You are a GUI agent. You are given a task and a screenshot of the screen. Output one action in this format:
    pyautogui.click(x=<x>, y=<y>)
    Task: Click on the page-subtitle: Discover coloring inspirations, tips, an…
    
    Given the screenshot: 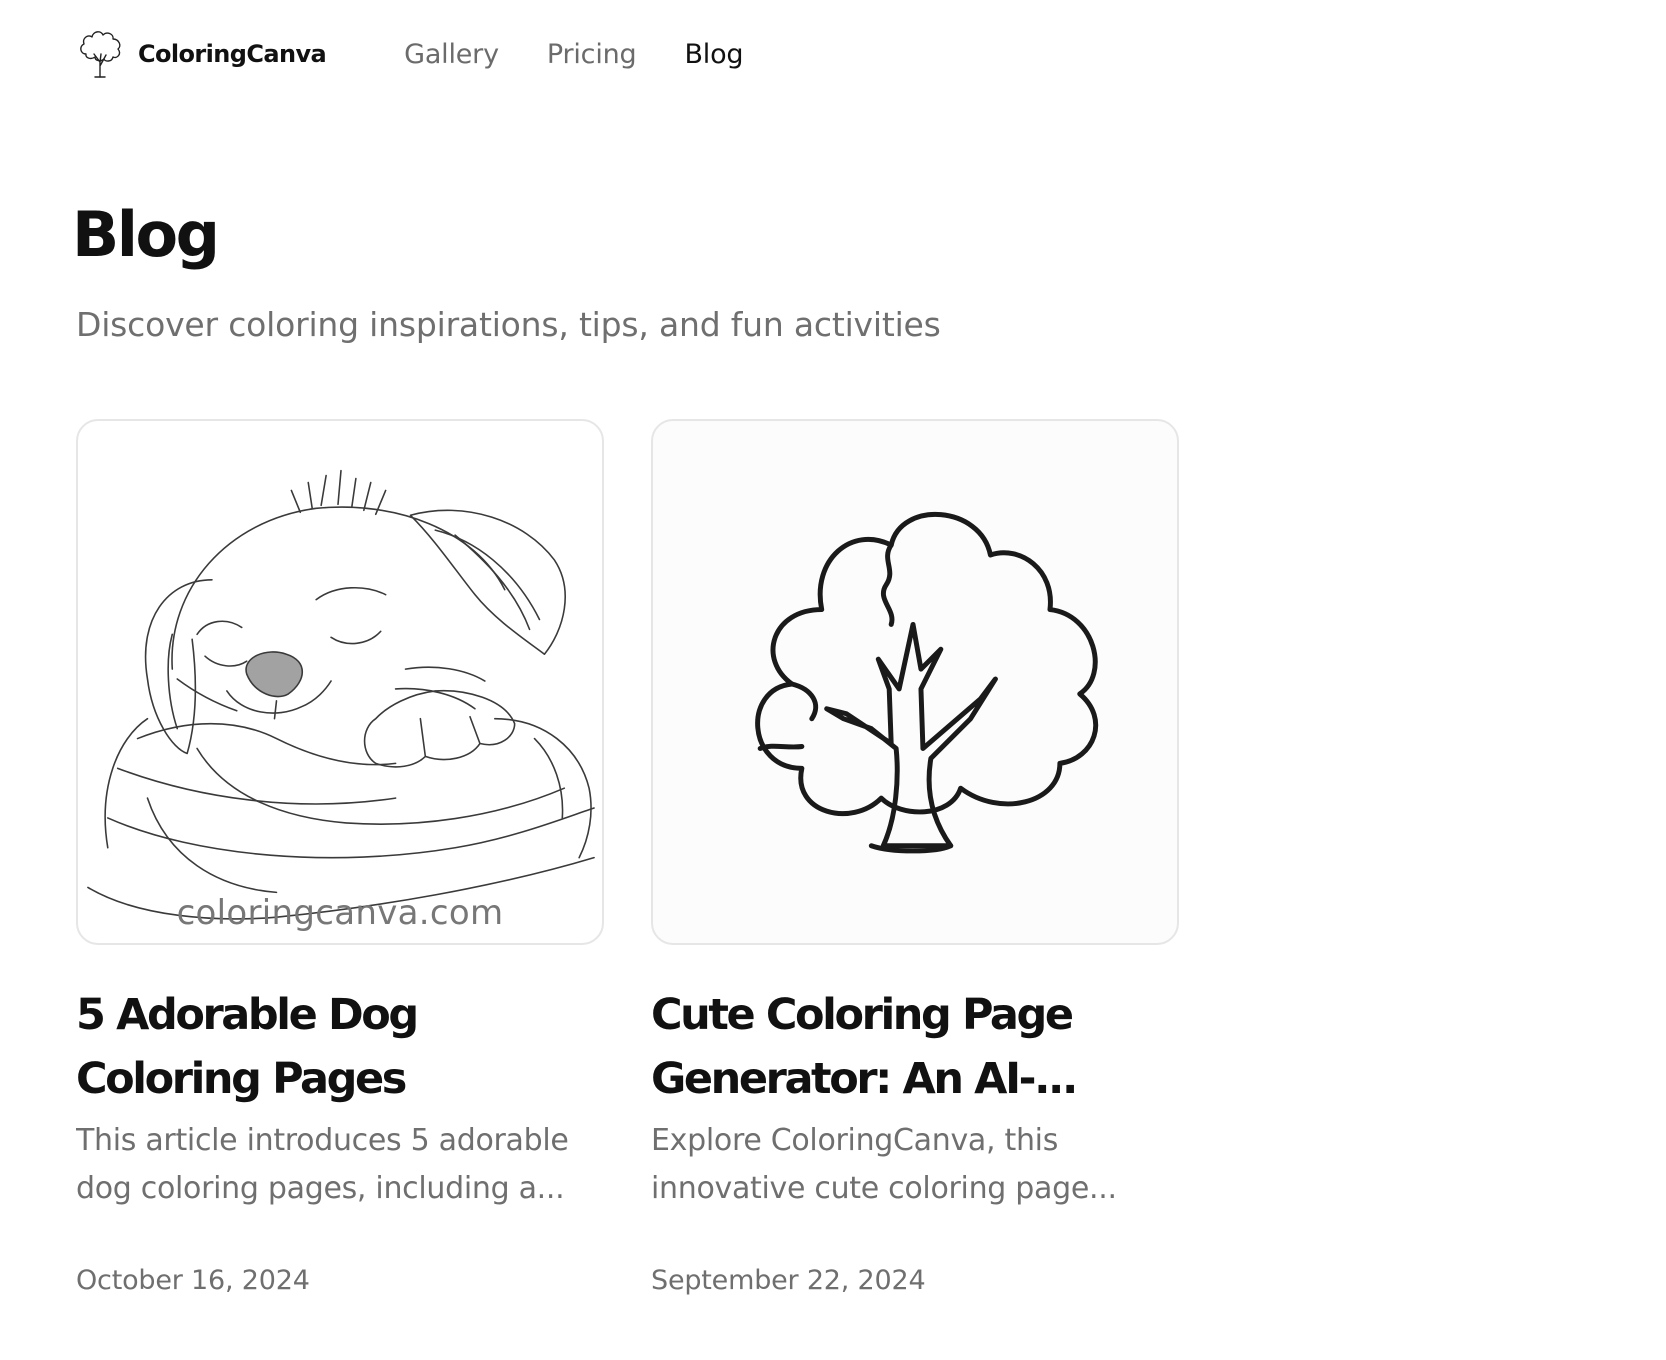 What is the action you would take?
    pyautogui.click(x=508, y=324)
    